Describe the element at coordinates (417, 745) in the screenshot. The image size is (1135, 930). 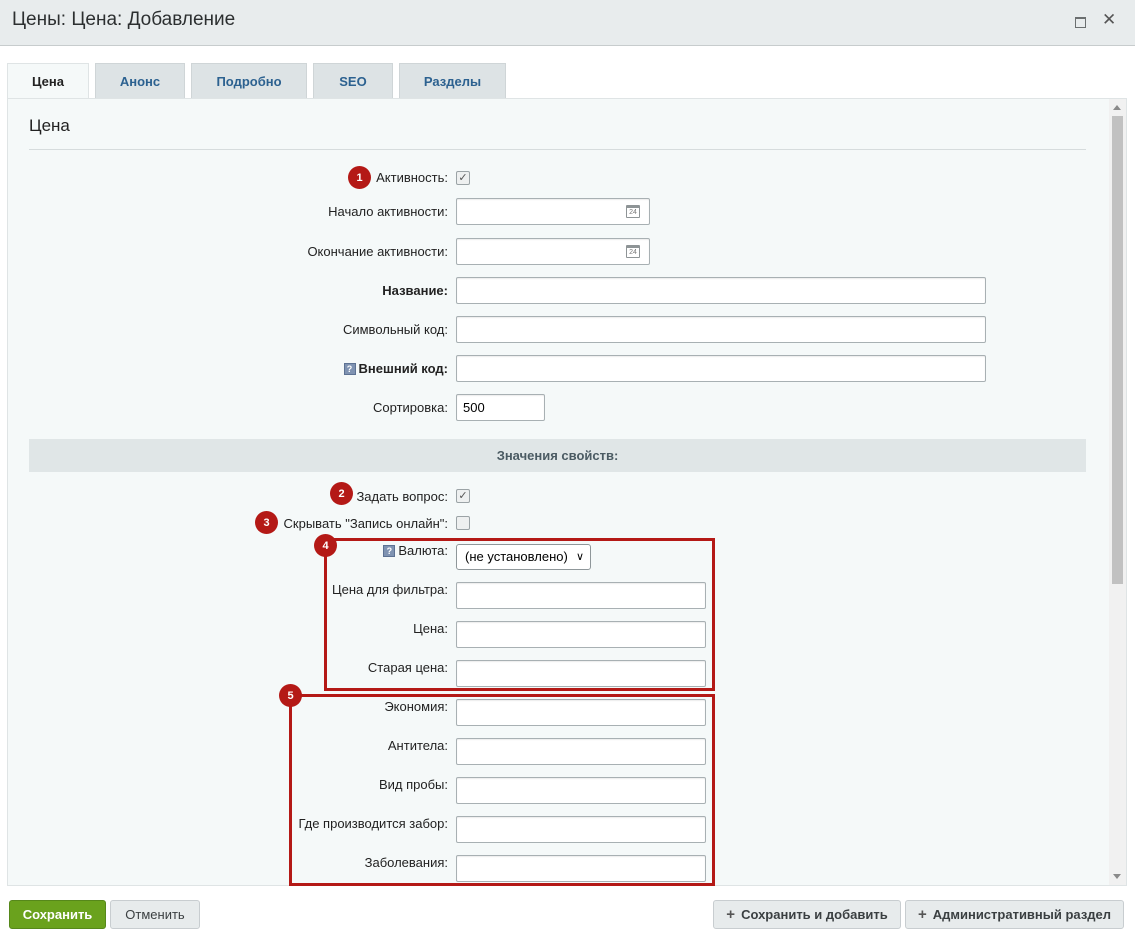
I see `antibodies-label: Антитела:` at that location.